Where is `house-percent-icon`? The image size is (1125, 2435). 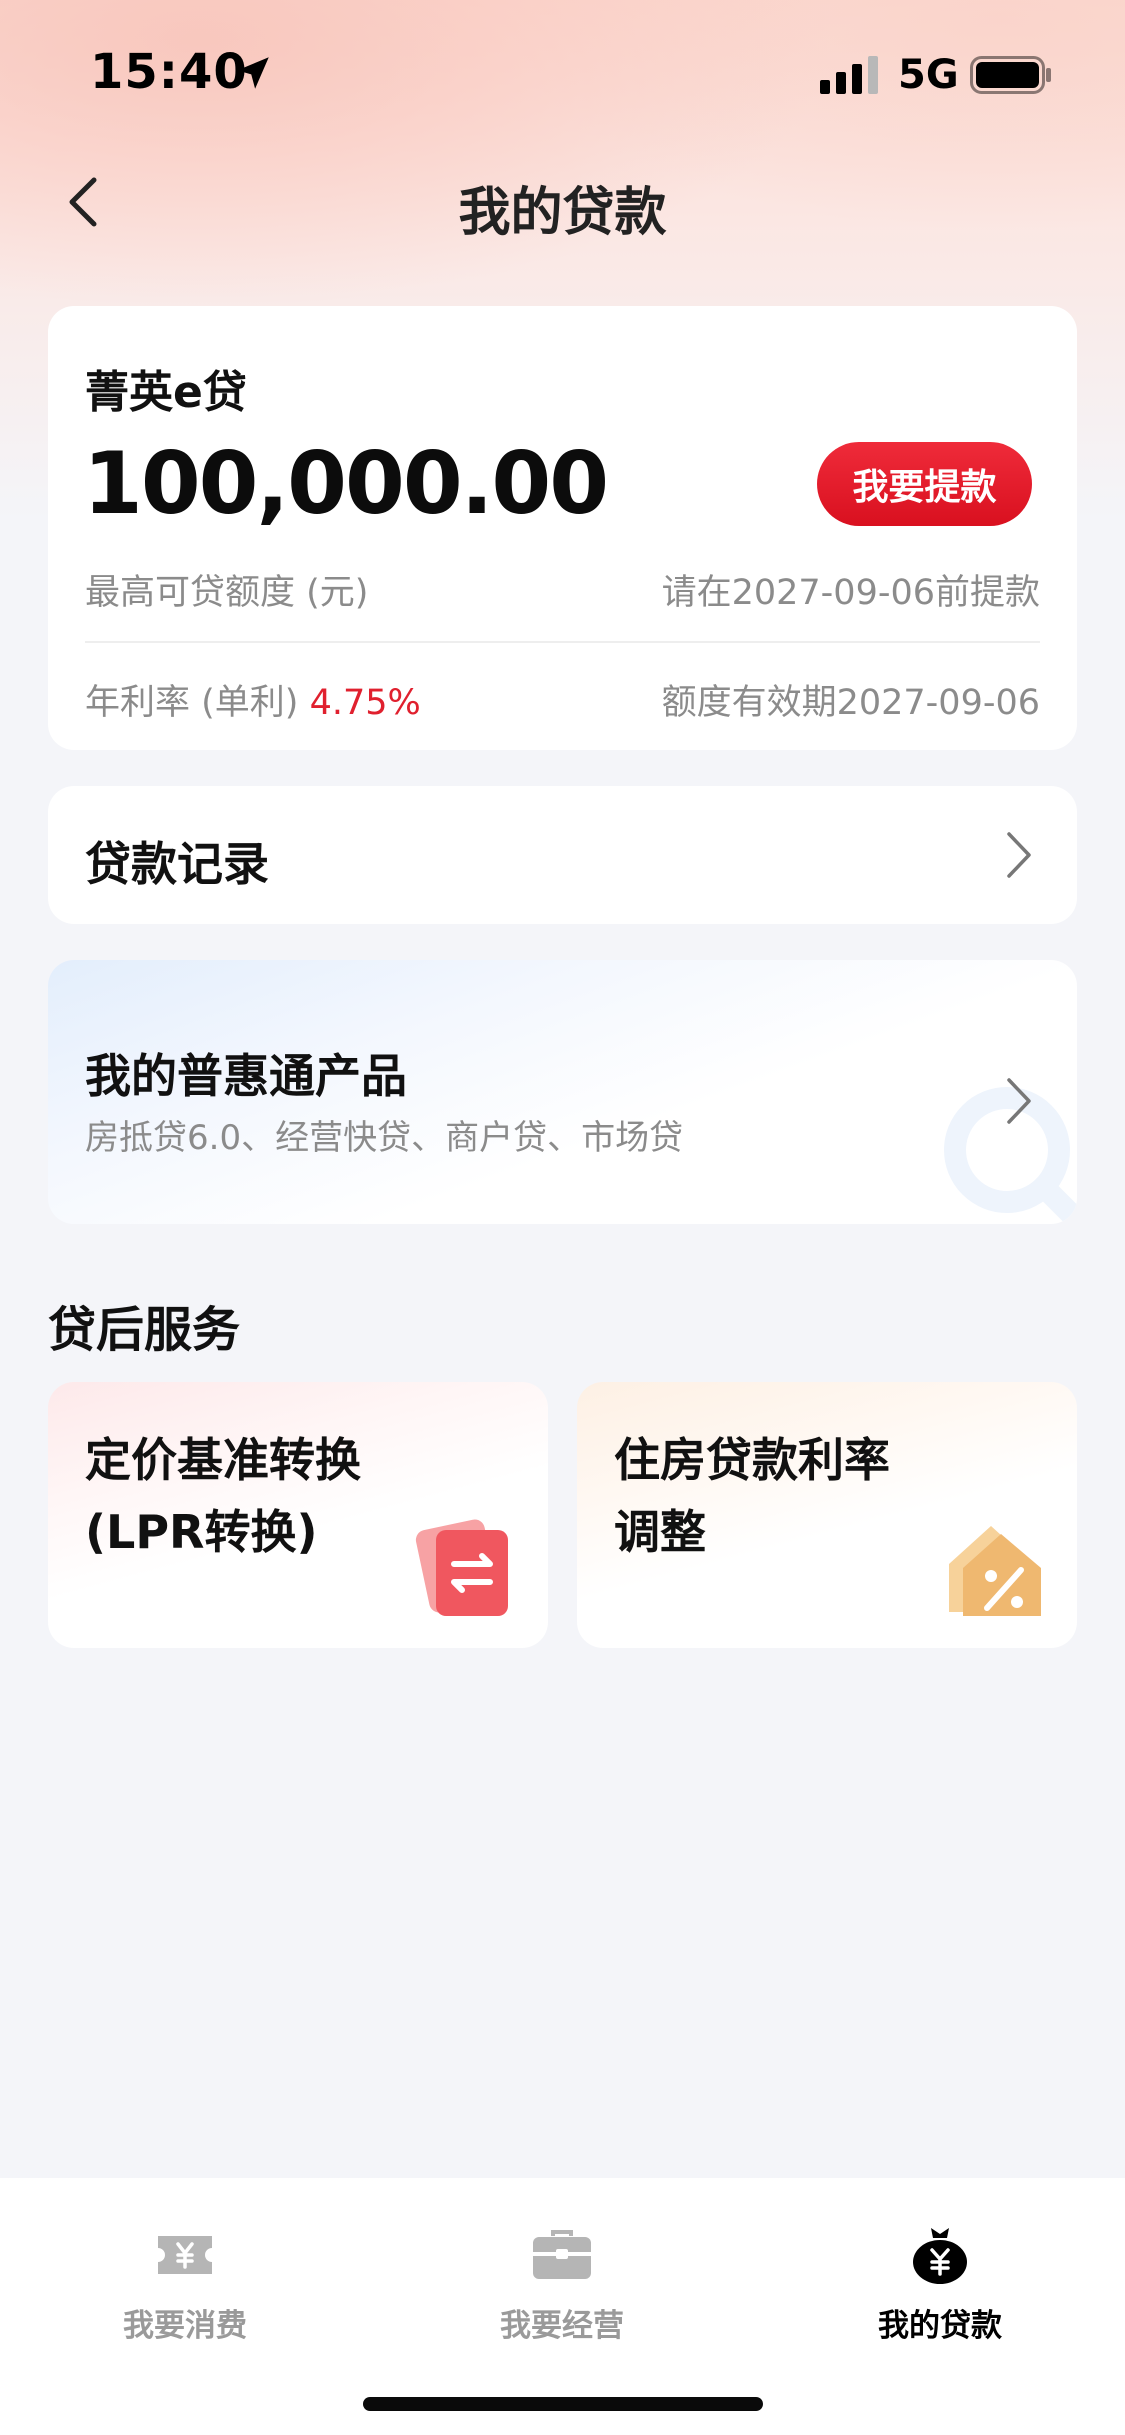
house-percent-icon is located at coordinates (995, 1571).